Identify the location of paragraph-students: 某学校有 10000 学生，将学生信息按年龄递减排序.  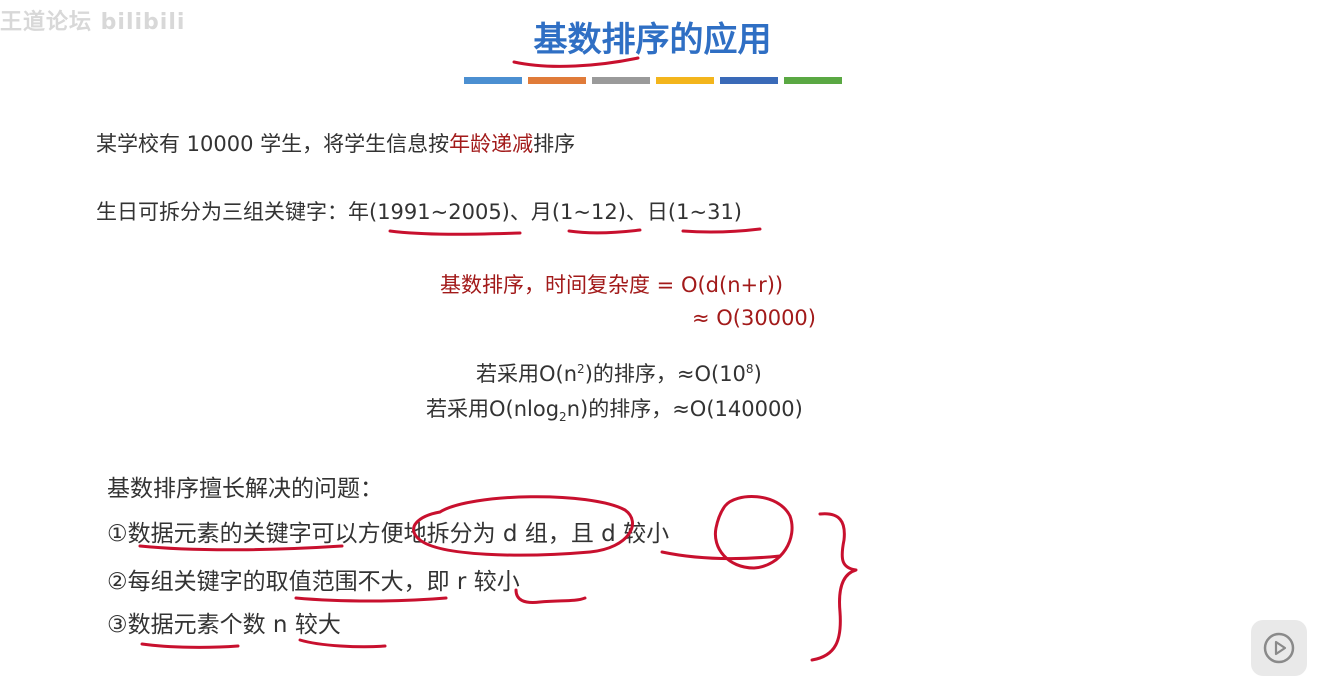
(335, 143).